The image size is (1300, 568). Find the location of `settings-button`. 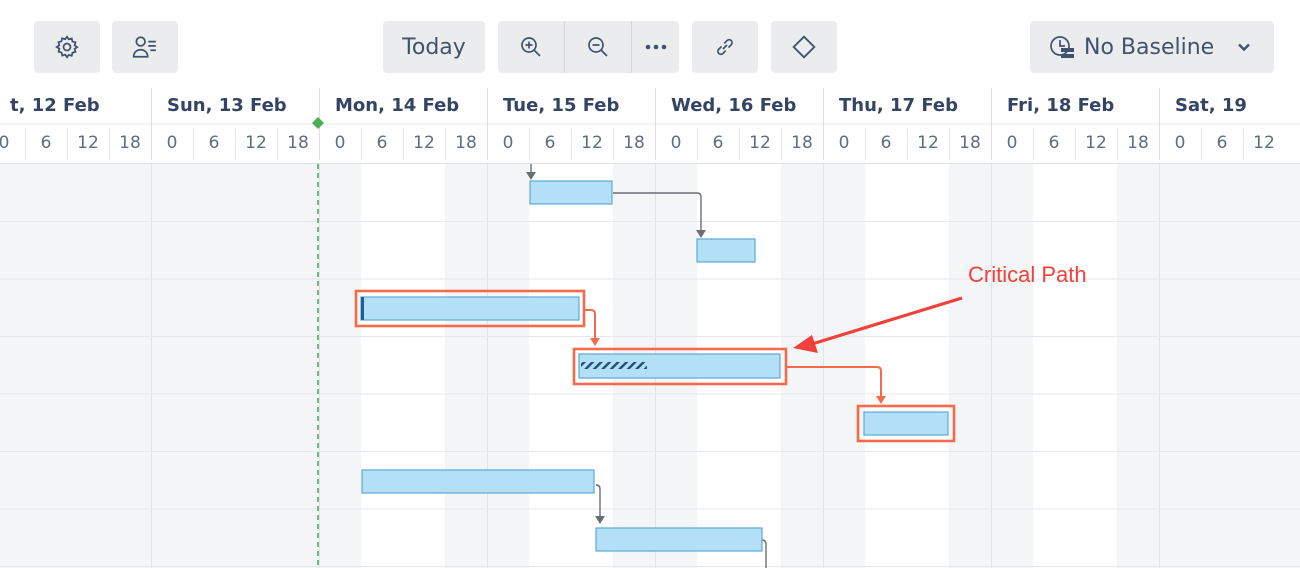

settings-button is located at coordinates (67, 47).